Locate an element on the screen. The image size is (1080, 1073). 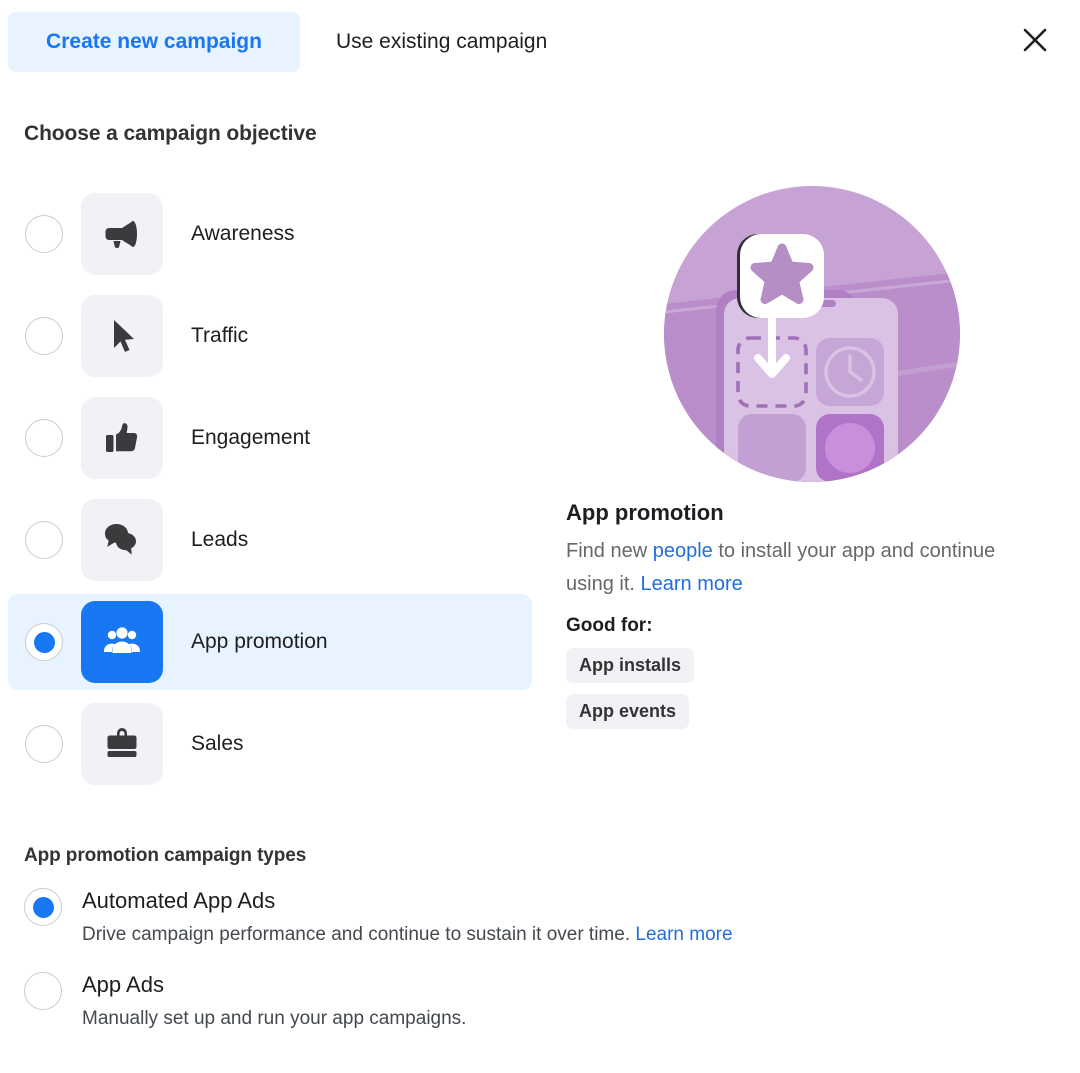
speech-bubbles-icon is located at coordinates (122, 540).